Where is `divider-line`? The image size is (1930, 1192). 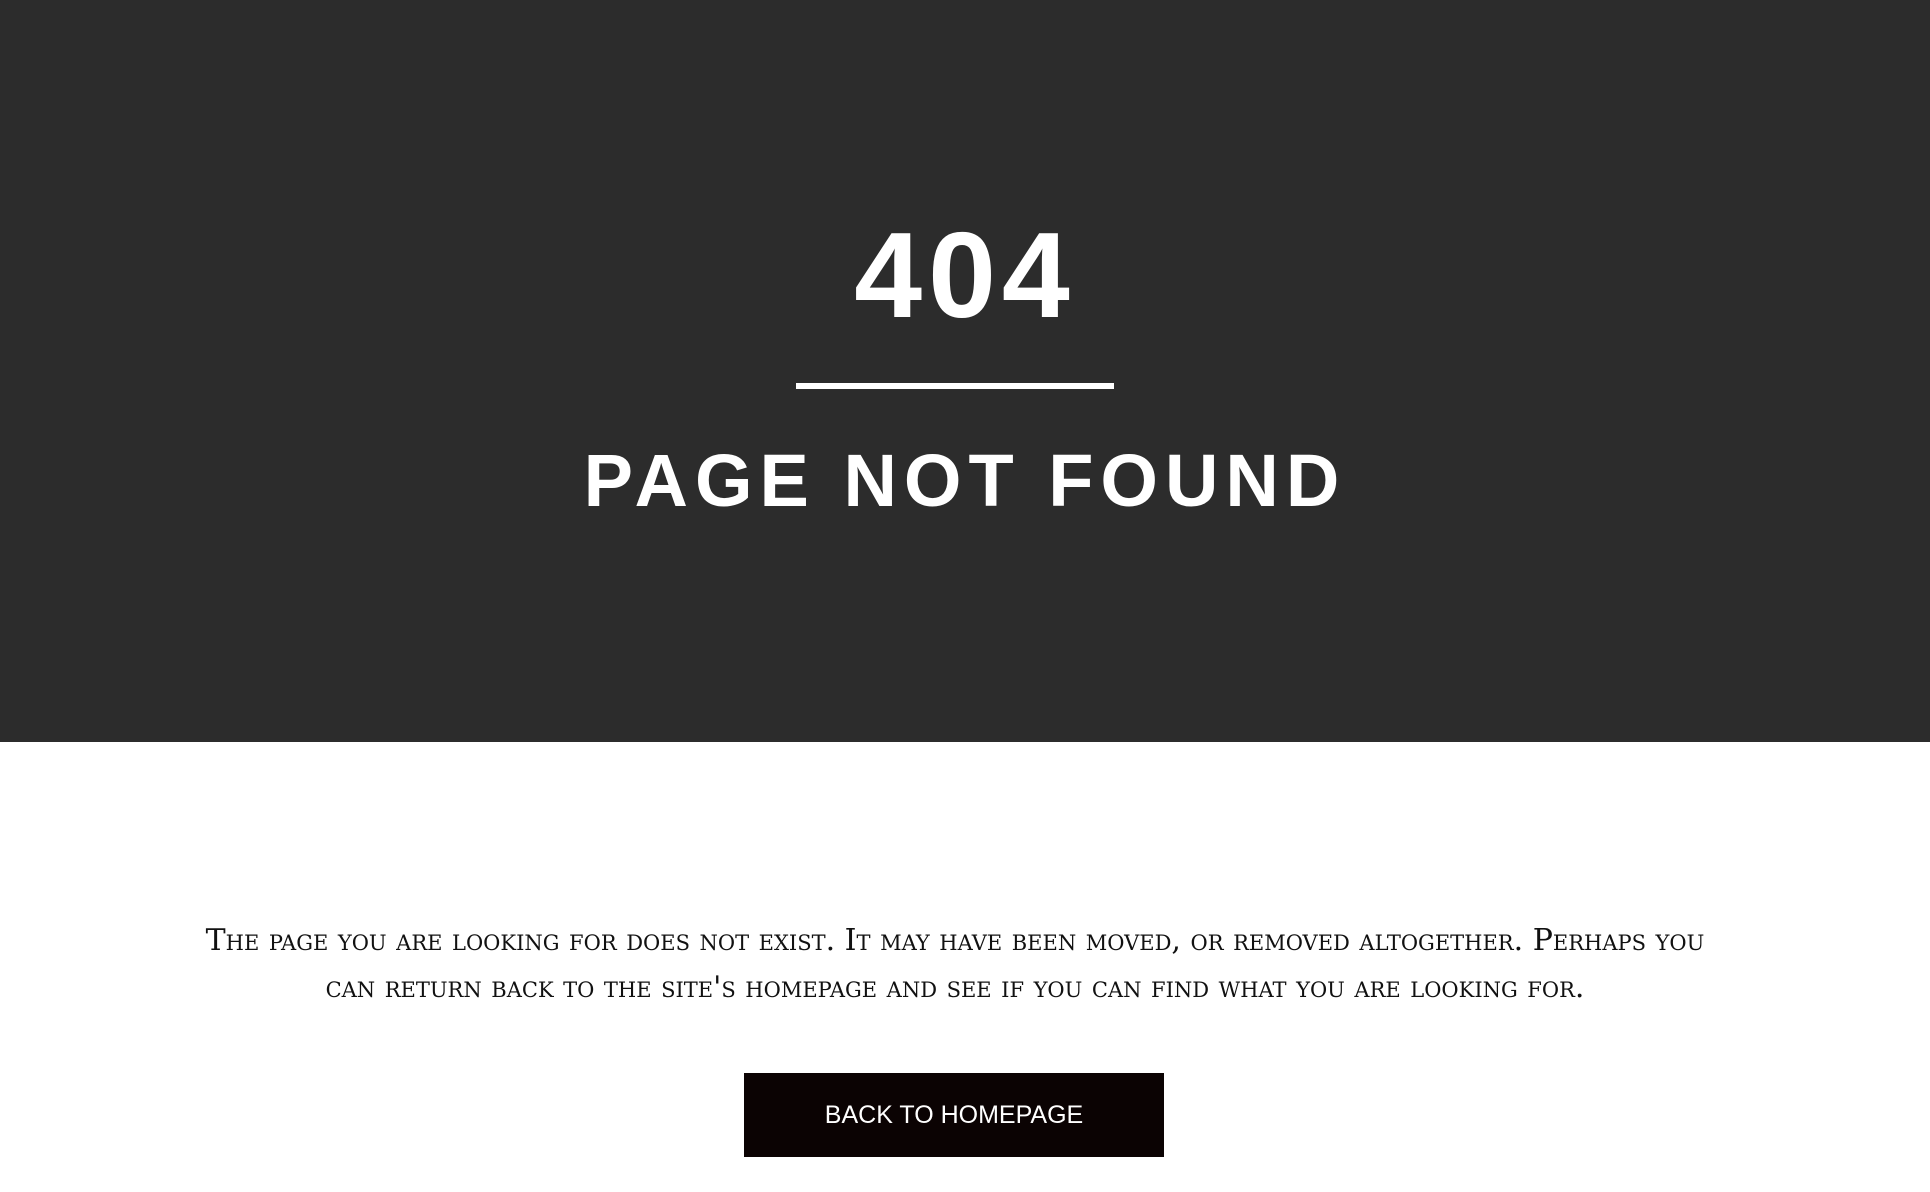
divider-line is located at coordinates (955, 386).